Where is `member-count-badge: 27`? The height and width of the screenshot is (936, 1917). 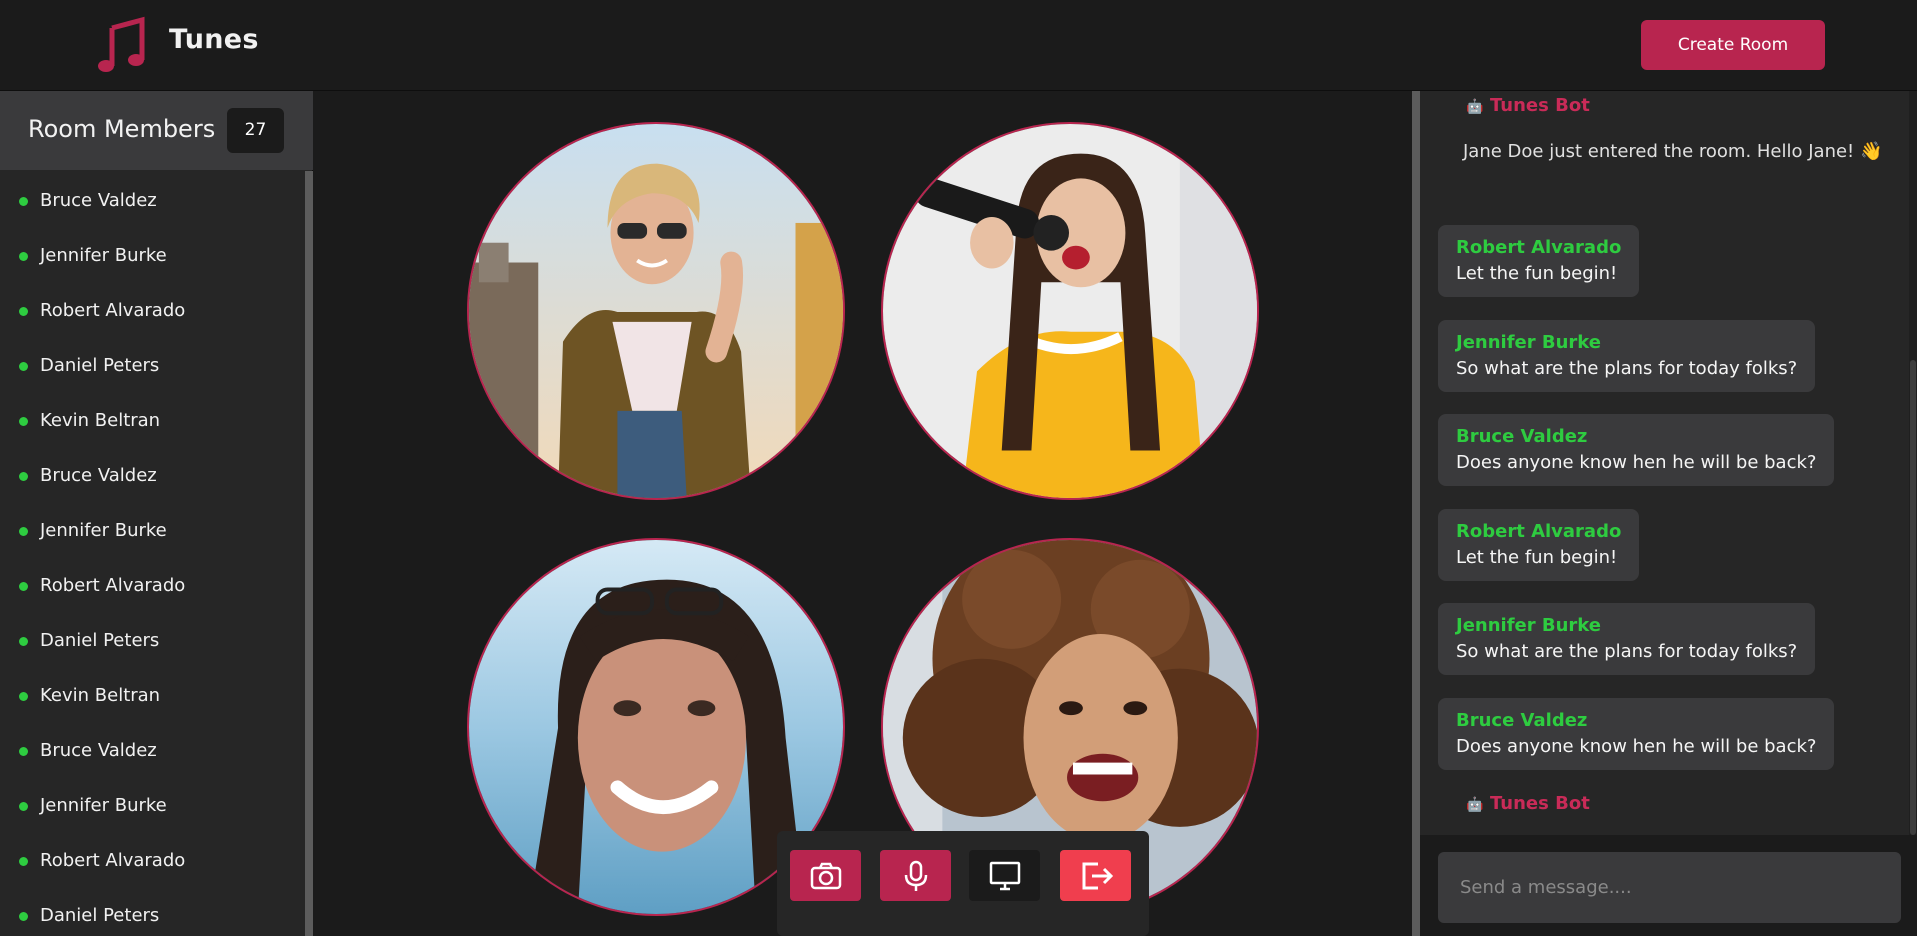
member-count-badge: 27 is located at coordinates (255, 130).